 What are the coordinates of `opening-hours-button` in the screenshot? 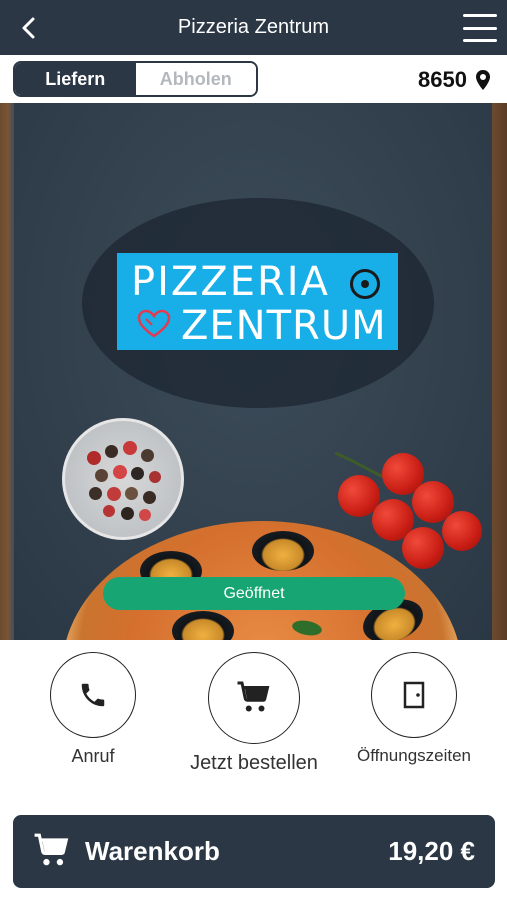 It's located at (414, 695).